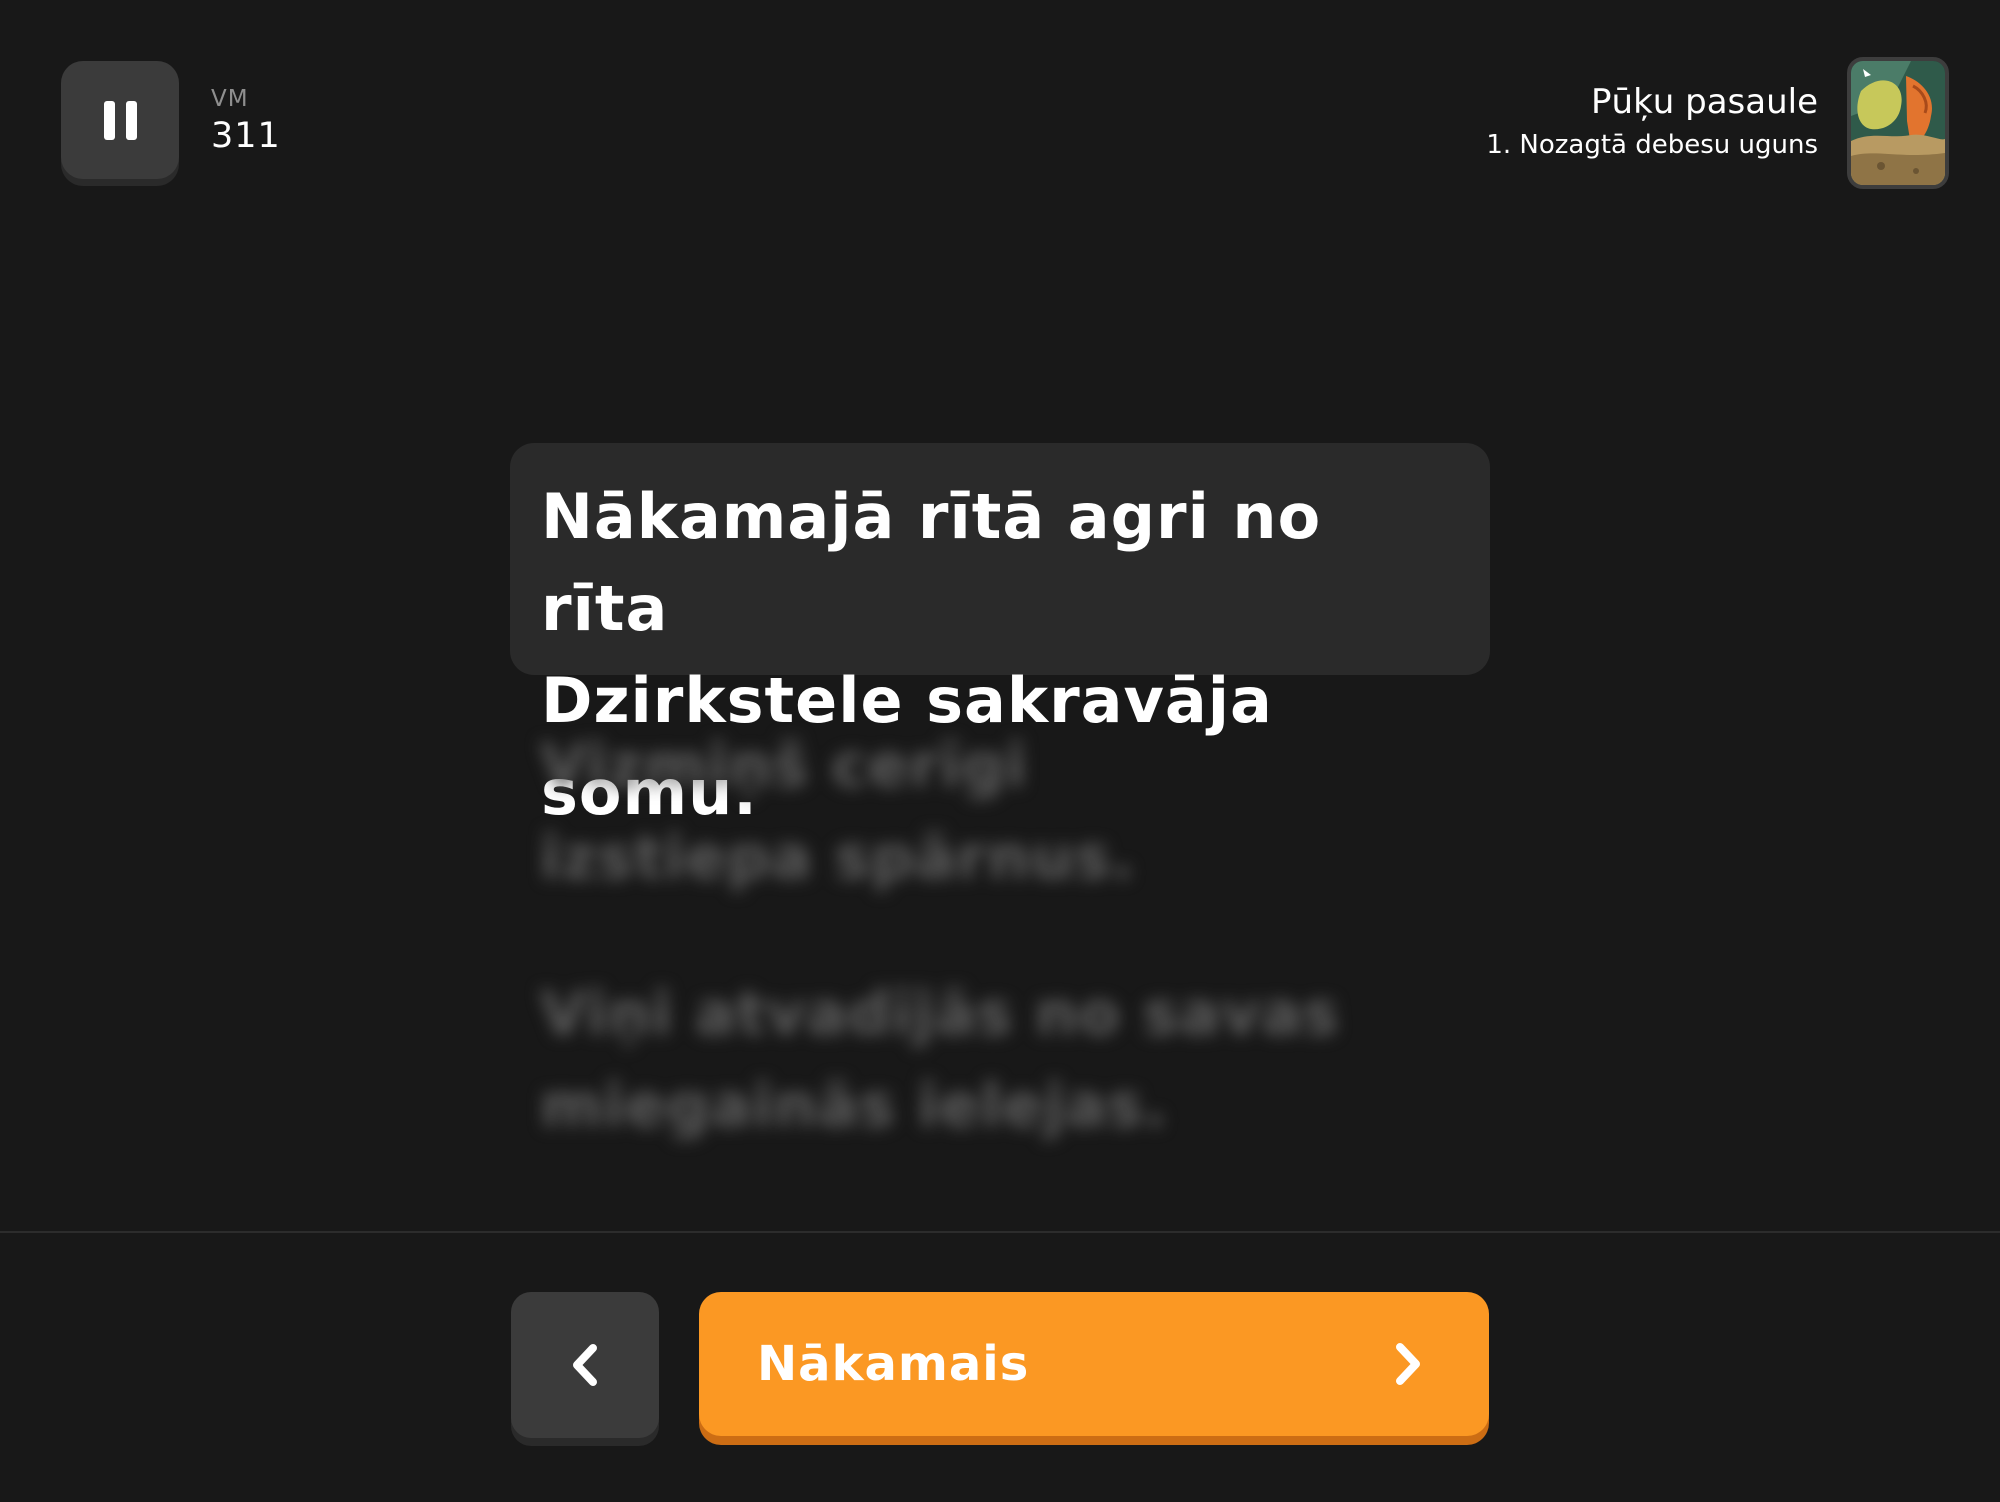 The height and width of the screenshot is (1502, 2000). Describe the element at coordinates (1094, 1364) in the screenshot. I see `next-button: Nākamais` at that location.